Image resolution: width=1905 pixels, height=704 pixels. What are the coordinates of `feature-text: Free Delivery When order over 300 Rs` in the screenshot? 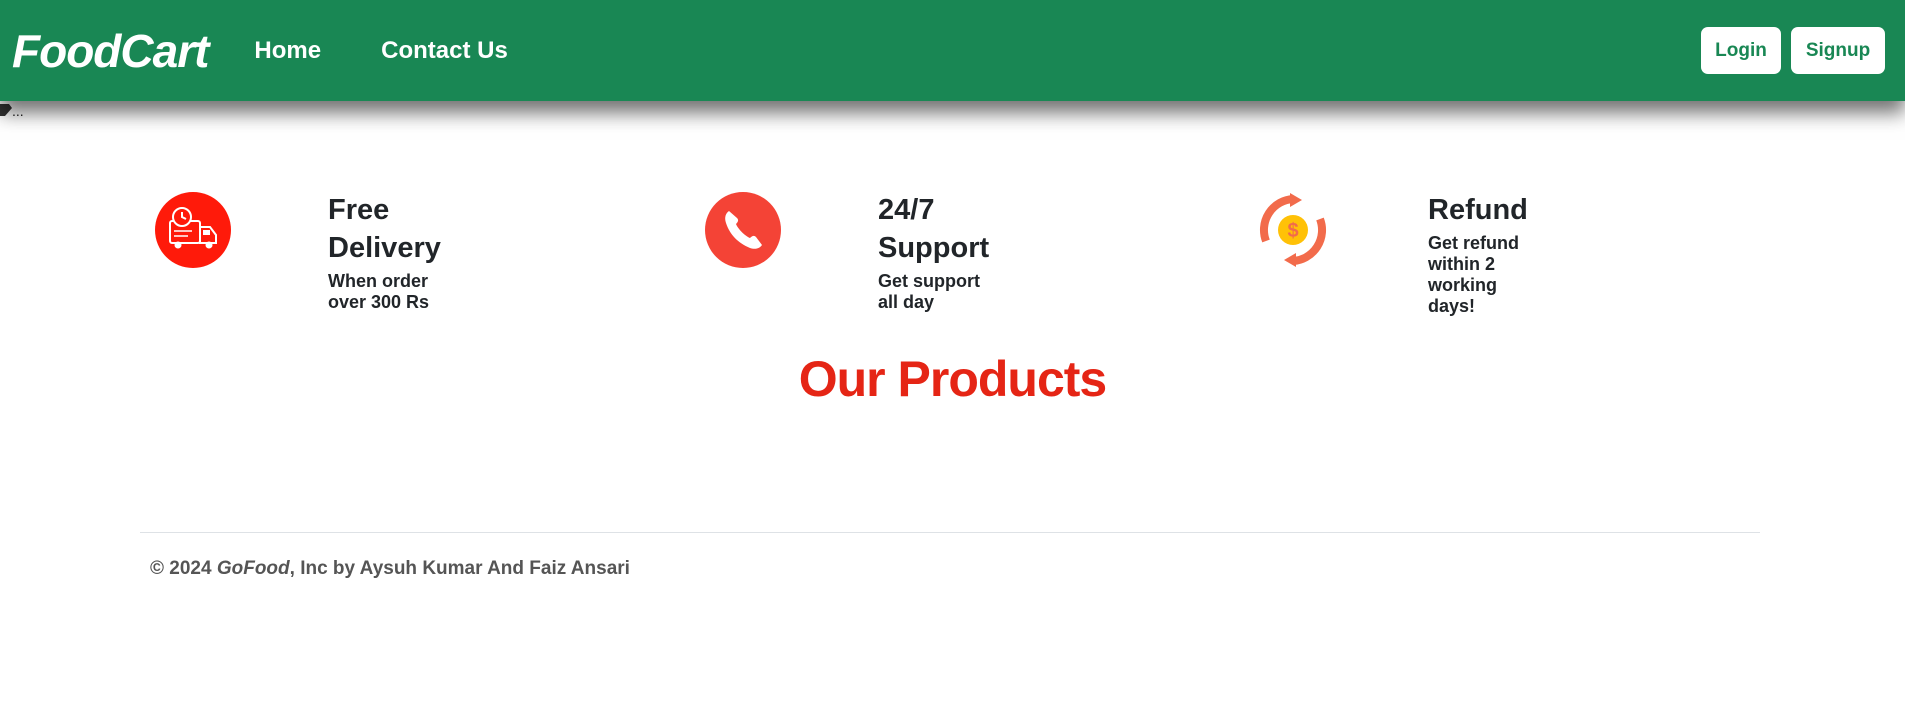 It's located at (384, 252).